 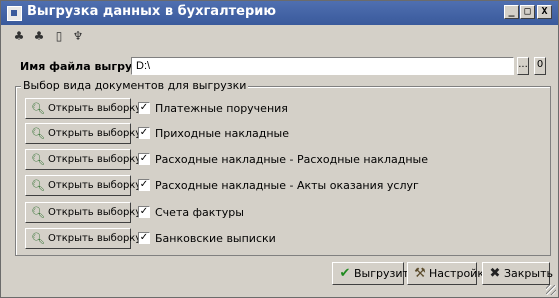 What do you see at coordinates (135, 85) in the screenshot?
I see `group-title: Выбор вида документов для выгрузки` at bounding box center [135, 85].